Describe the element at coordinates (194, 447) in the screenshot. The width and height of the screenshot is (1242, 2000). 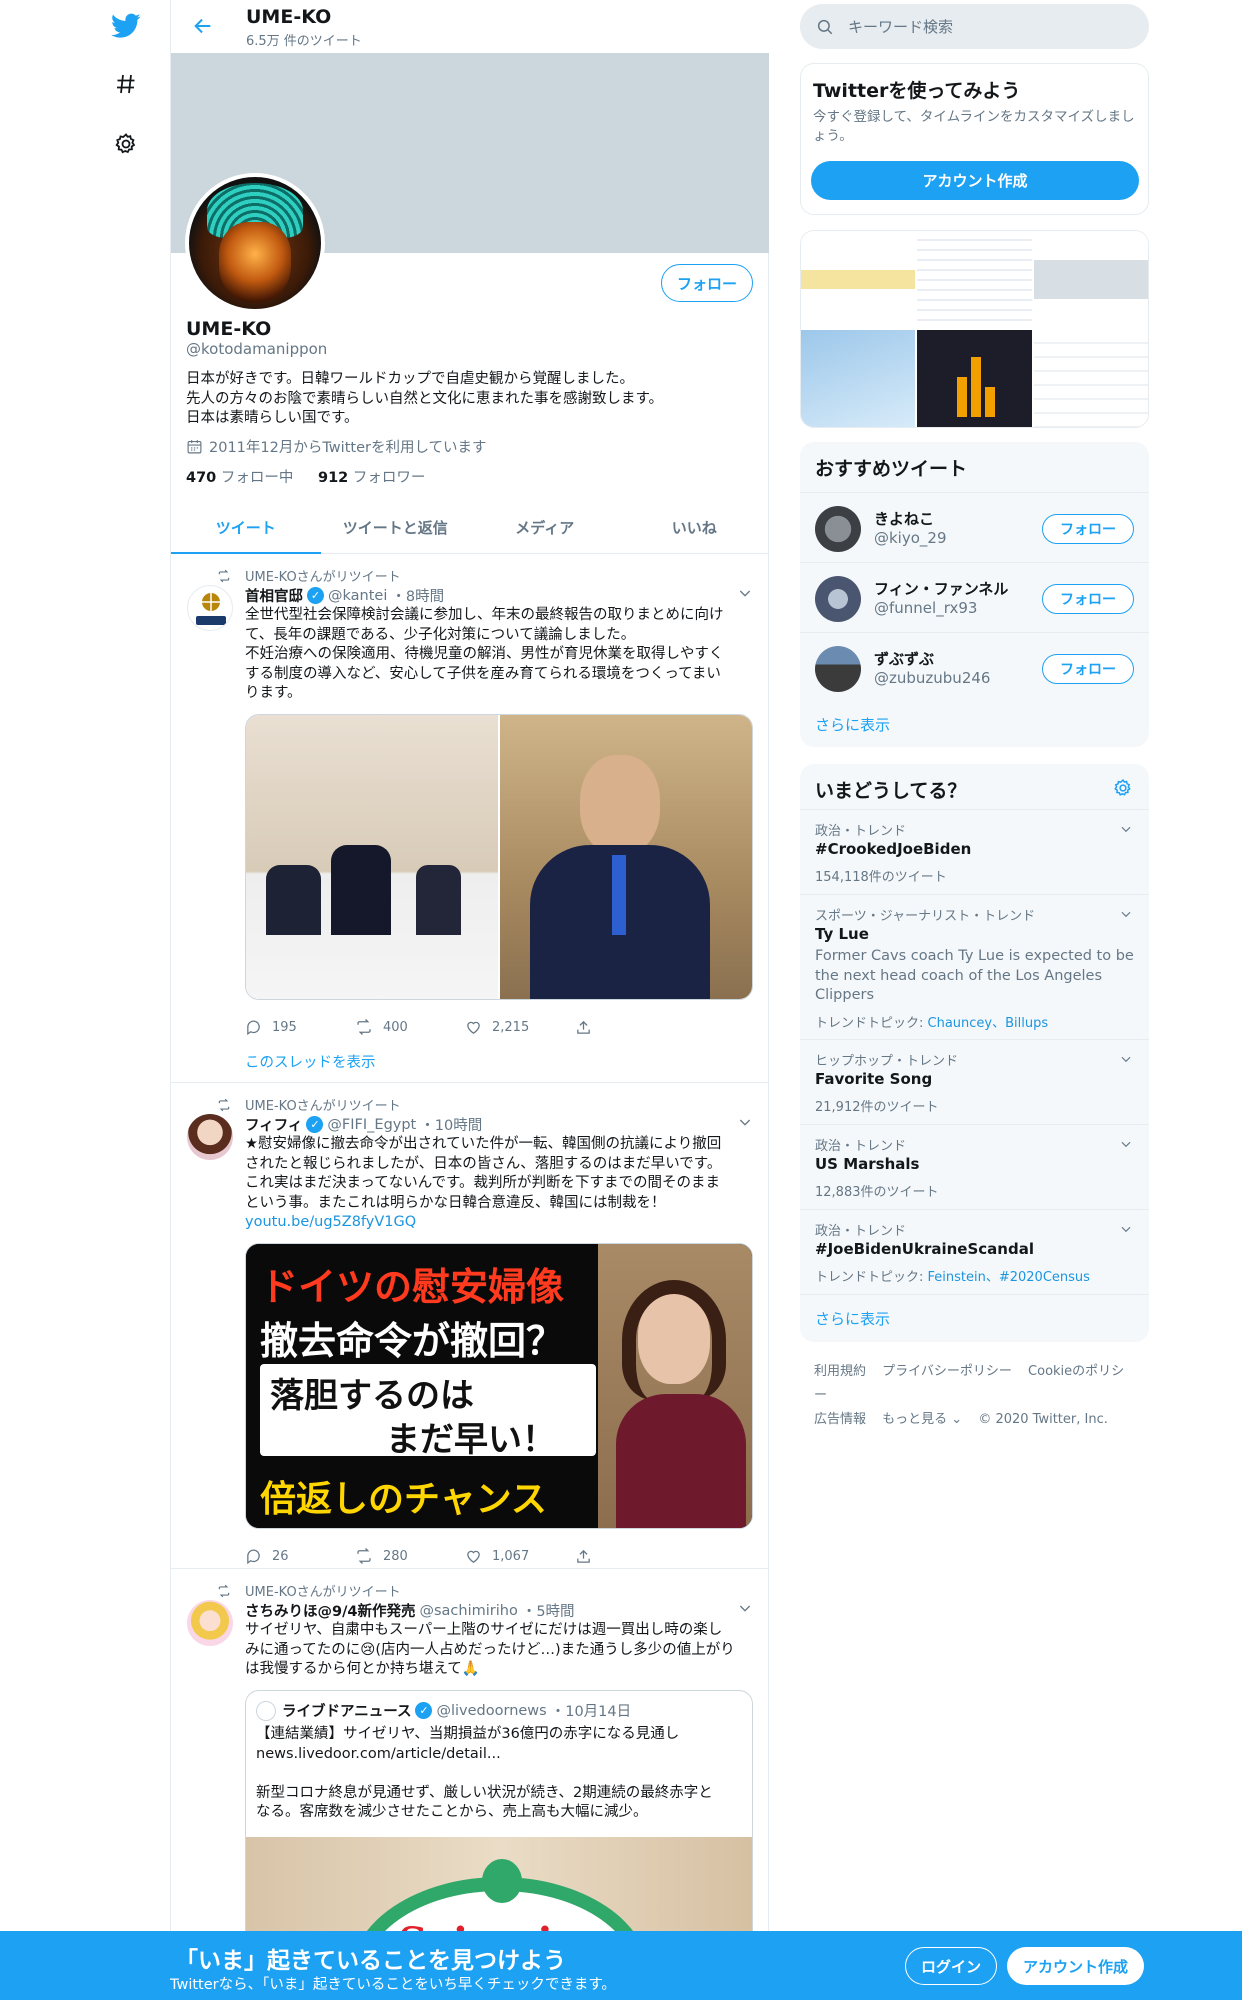
I see `calendar-icon` at that location.